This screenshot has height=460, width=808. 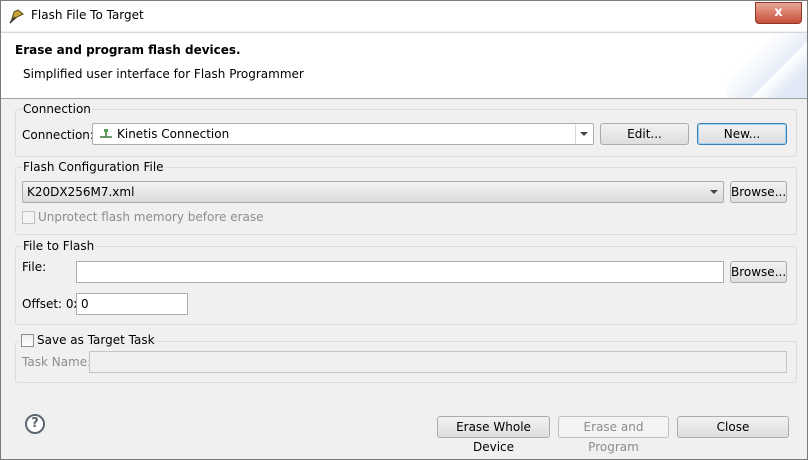 I want to click on erase-and-program-button: Erase and Program, so click(x=613, y=435).